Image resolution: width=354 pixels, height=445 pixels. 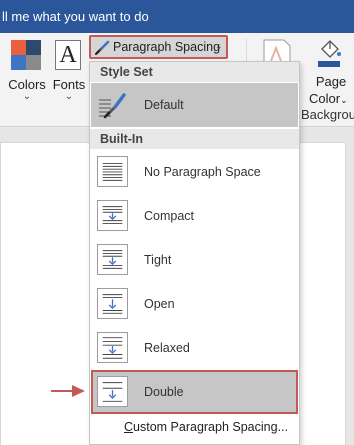 What do you see at coordinates (27, 72) in the screenshot?
I see `colors-button: Colors ⌄` at bounding box center [27, 72].